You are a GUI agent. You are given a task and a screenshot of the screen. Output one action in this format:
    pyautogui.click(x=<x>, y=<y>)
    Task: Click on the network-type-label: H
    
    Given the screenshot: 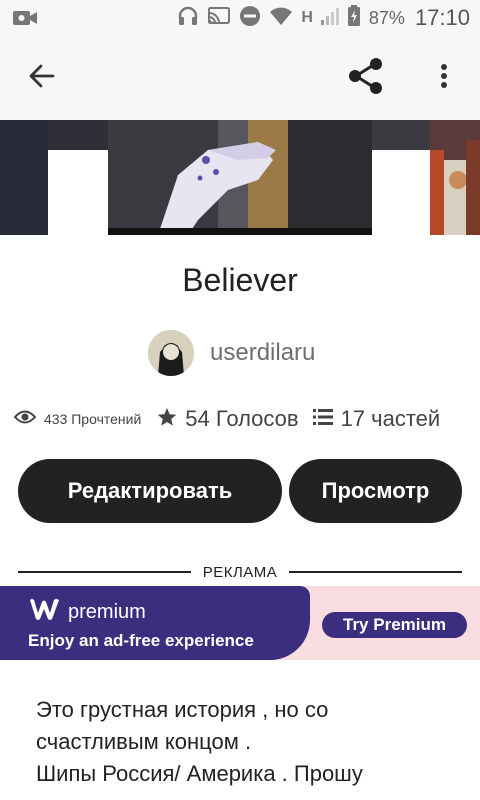 What is the action you would take?
    pyautogui.click(x=307, y=17)
    